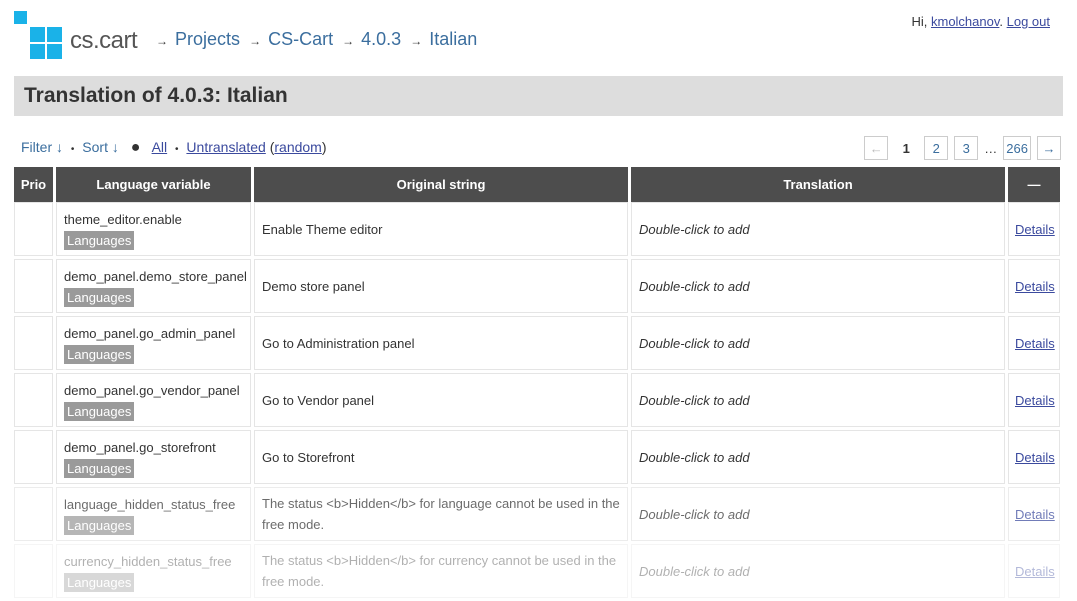  Describe the element at coordinates (123, 219) in the screenshot. I see `variable-name: theme_editor.enable` at that location.